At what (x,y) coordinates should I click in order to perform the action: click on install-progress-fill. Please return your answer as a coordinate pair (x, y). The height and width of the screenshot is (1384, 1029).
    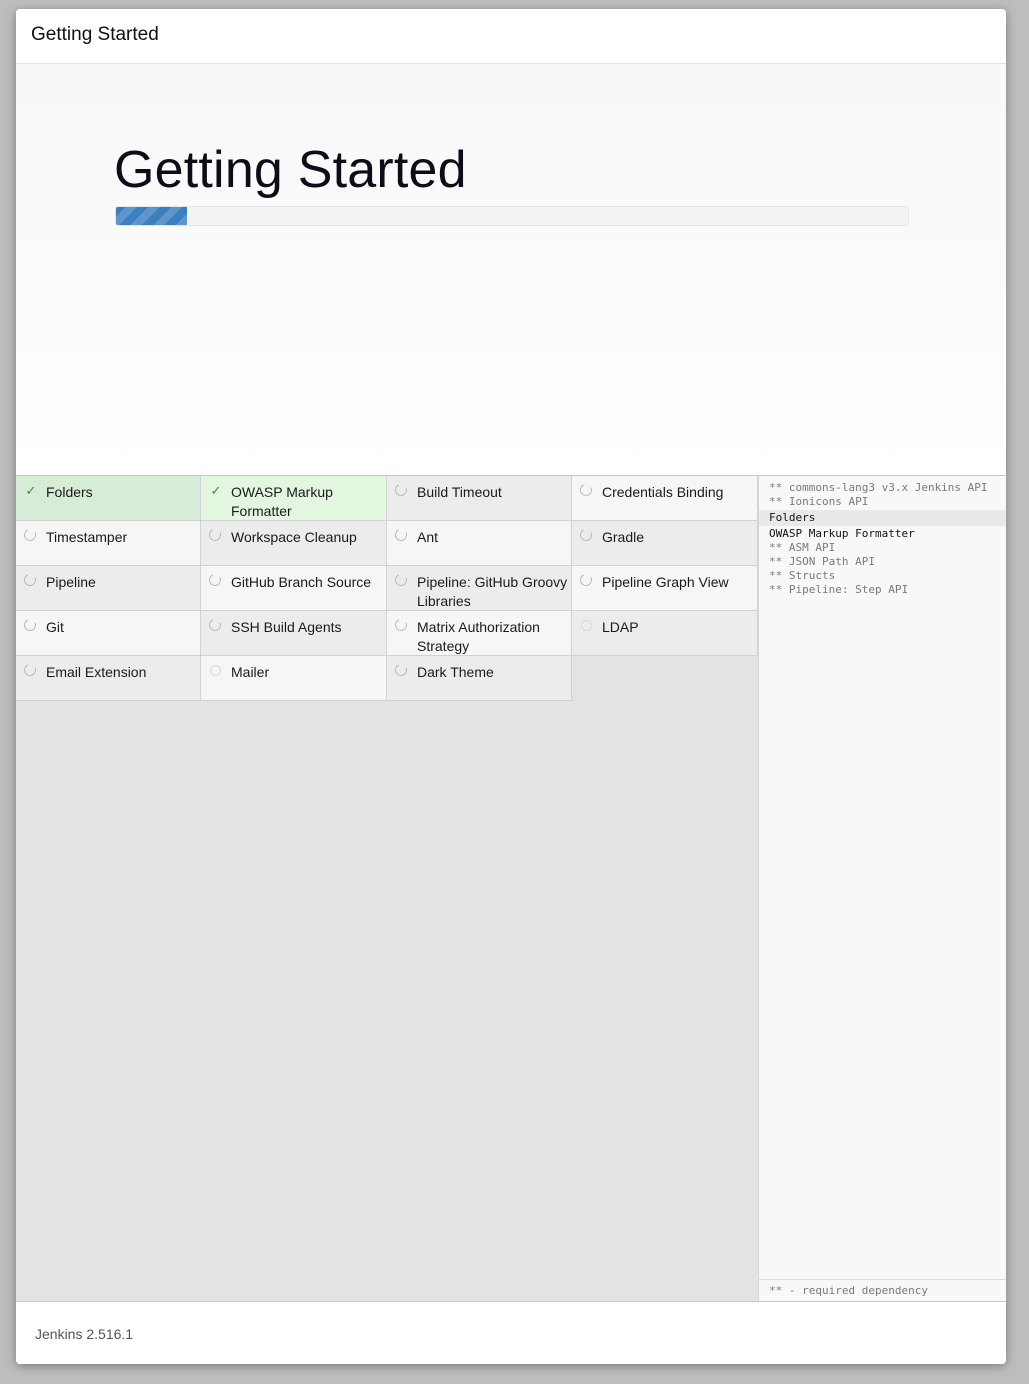
    Looking at the image, I should click on (152, 216).